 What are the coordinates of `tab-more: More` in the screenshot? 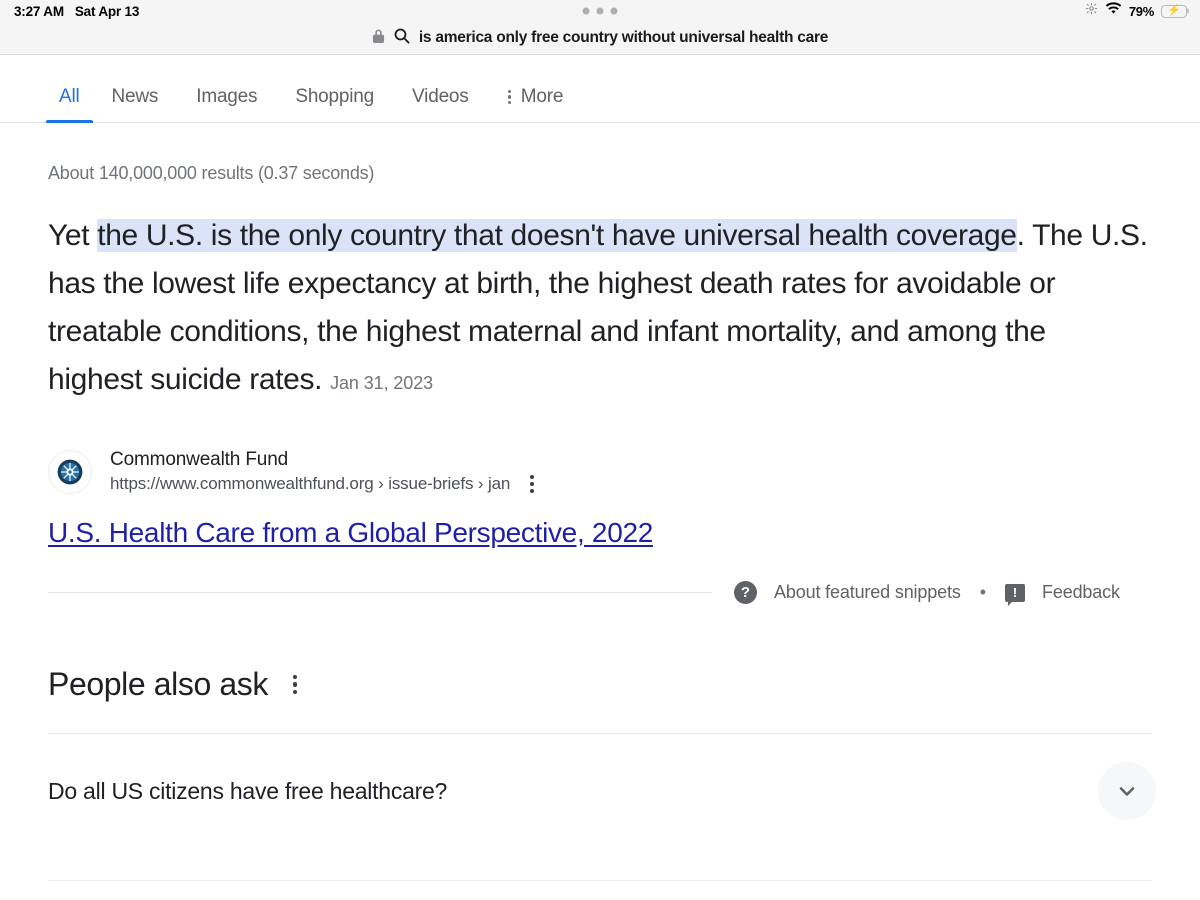 It's located at (533, 104).